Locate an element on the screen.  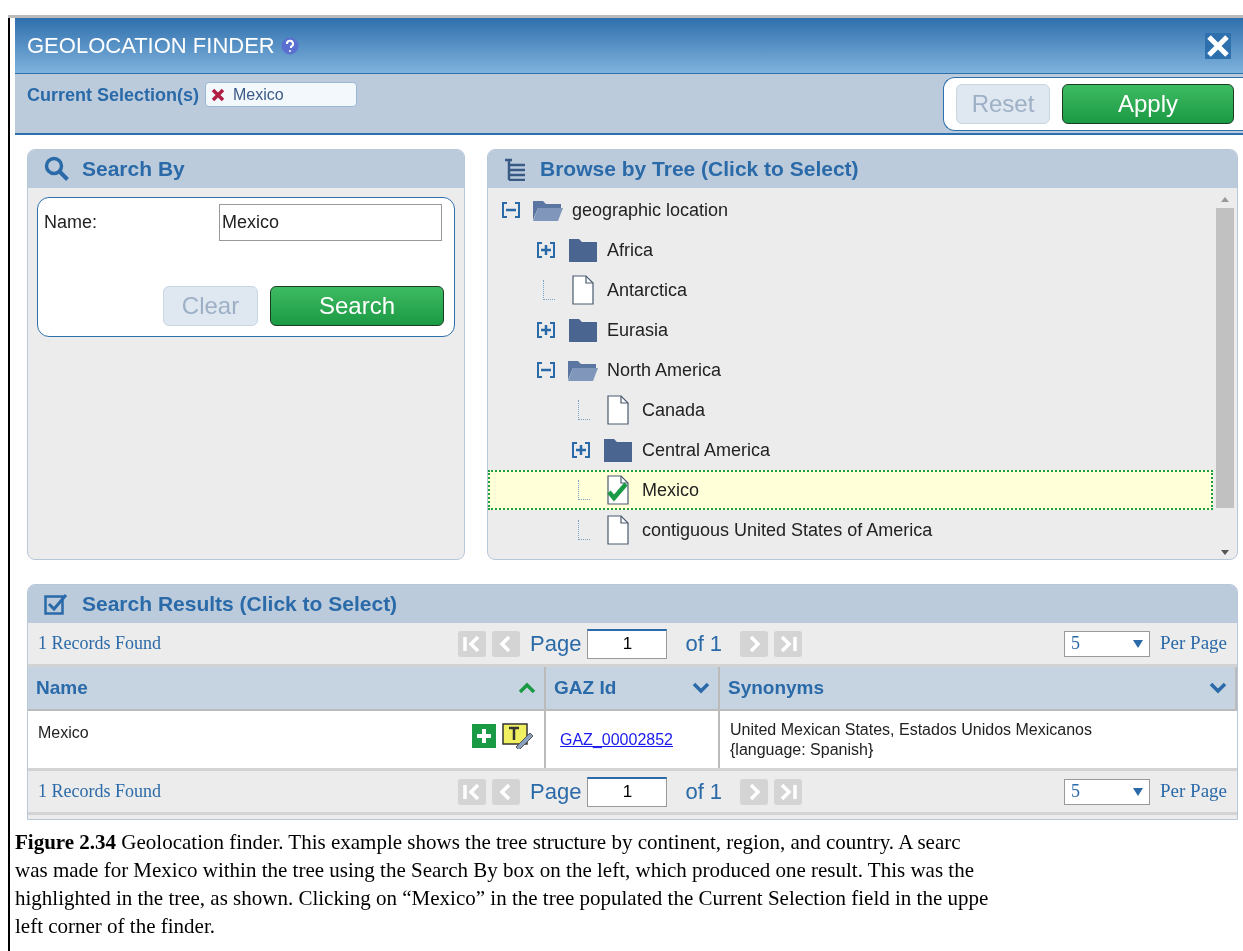
tree-node: Central America is located at coordinates (850, 450).